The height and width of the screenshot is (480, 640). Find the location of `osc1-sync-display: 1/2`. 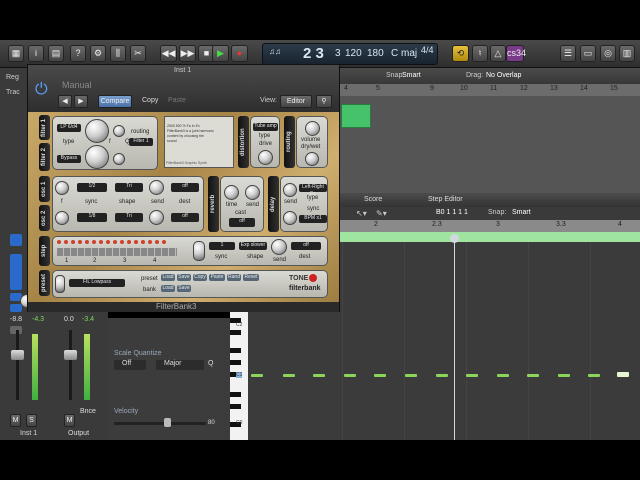

osc1-sync-display: 1/2 is located at coordinates (92, 187).